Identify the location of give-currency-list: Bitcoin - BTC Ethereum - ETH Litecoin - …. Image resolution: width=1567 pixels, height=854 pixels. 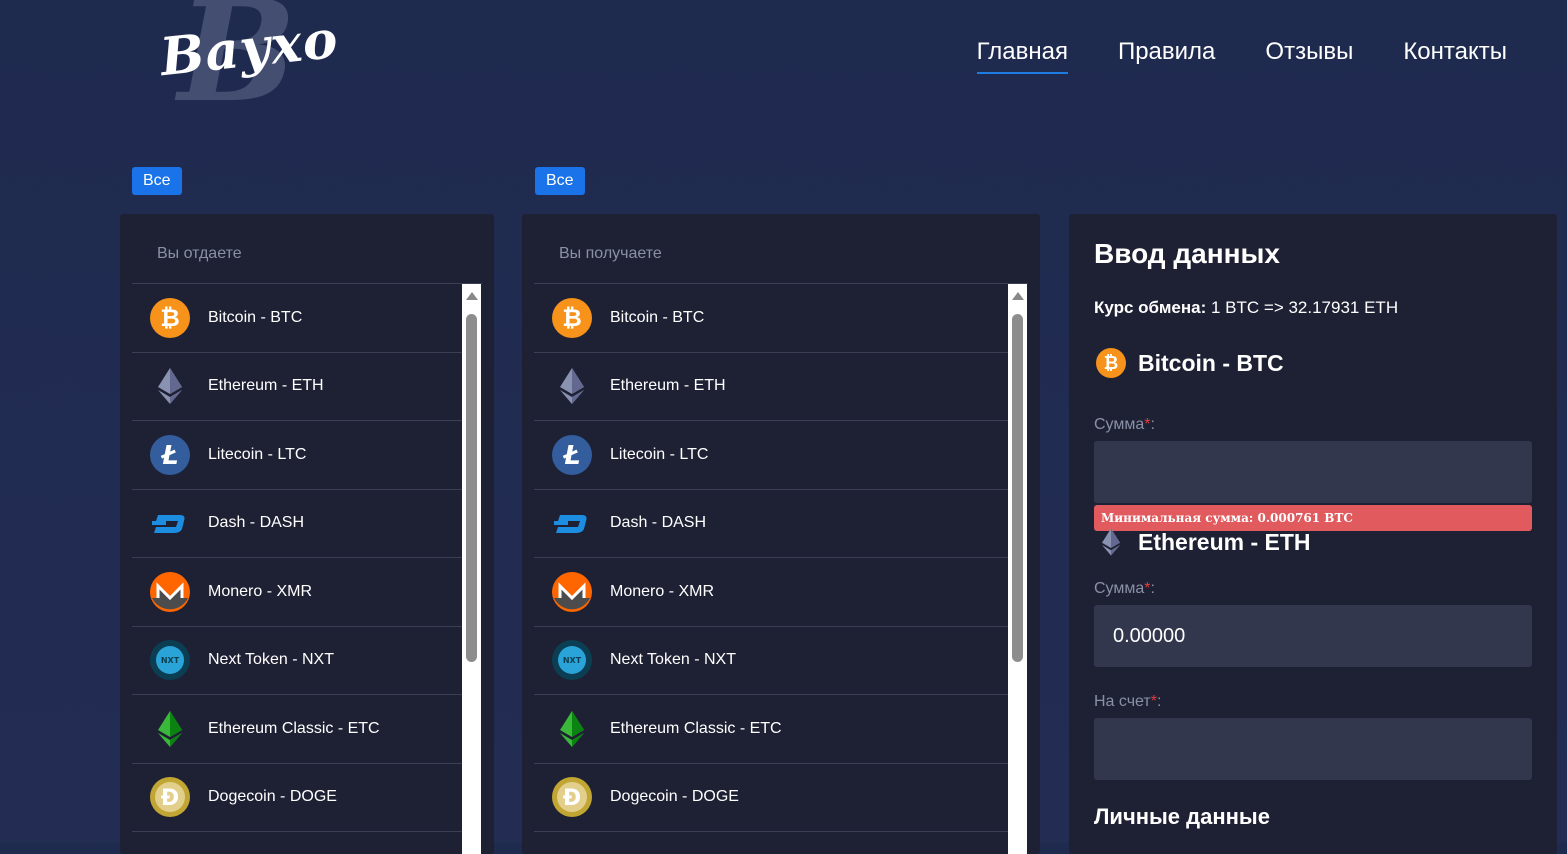
(297, 558).